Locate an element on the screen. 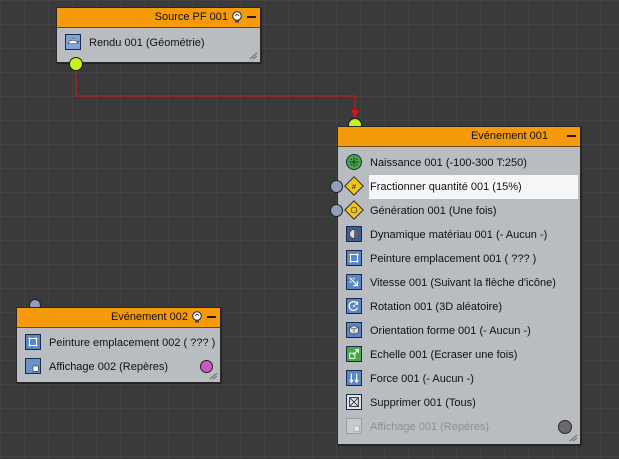 The width and height of the screenshot is (619, 459). operator-label: Vitesse 001 (Suivant la flèche d'icône) is located at coordinates (463, 283).